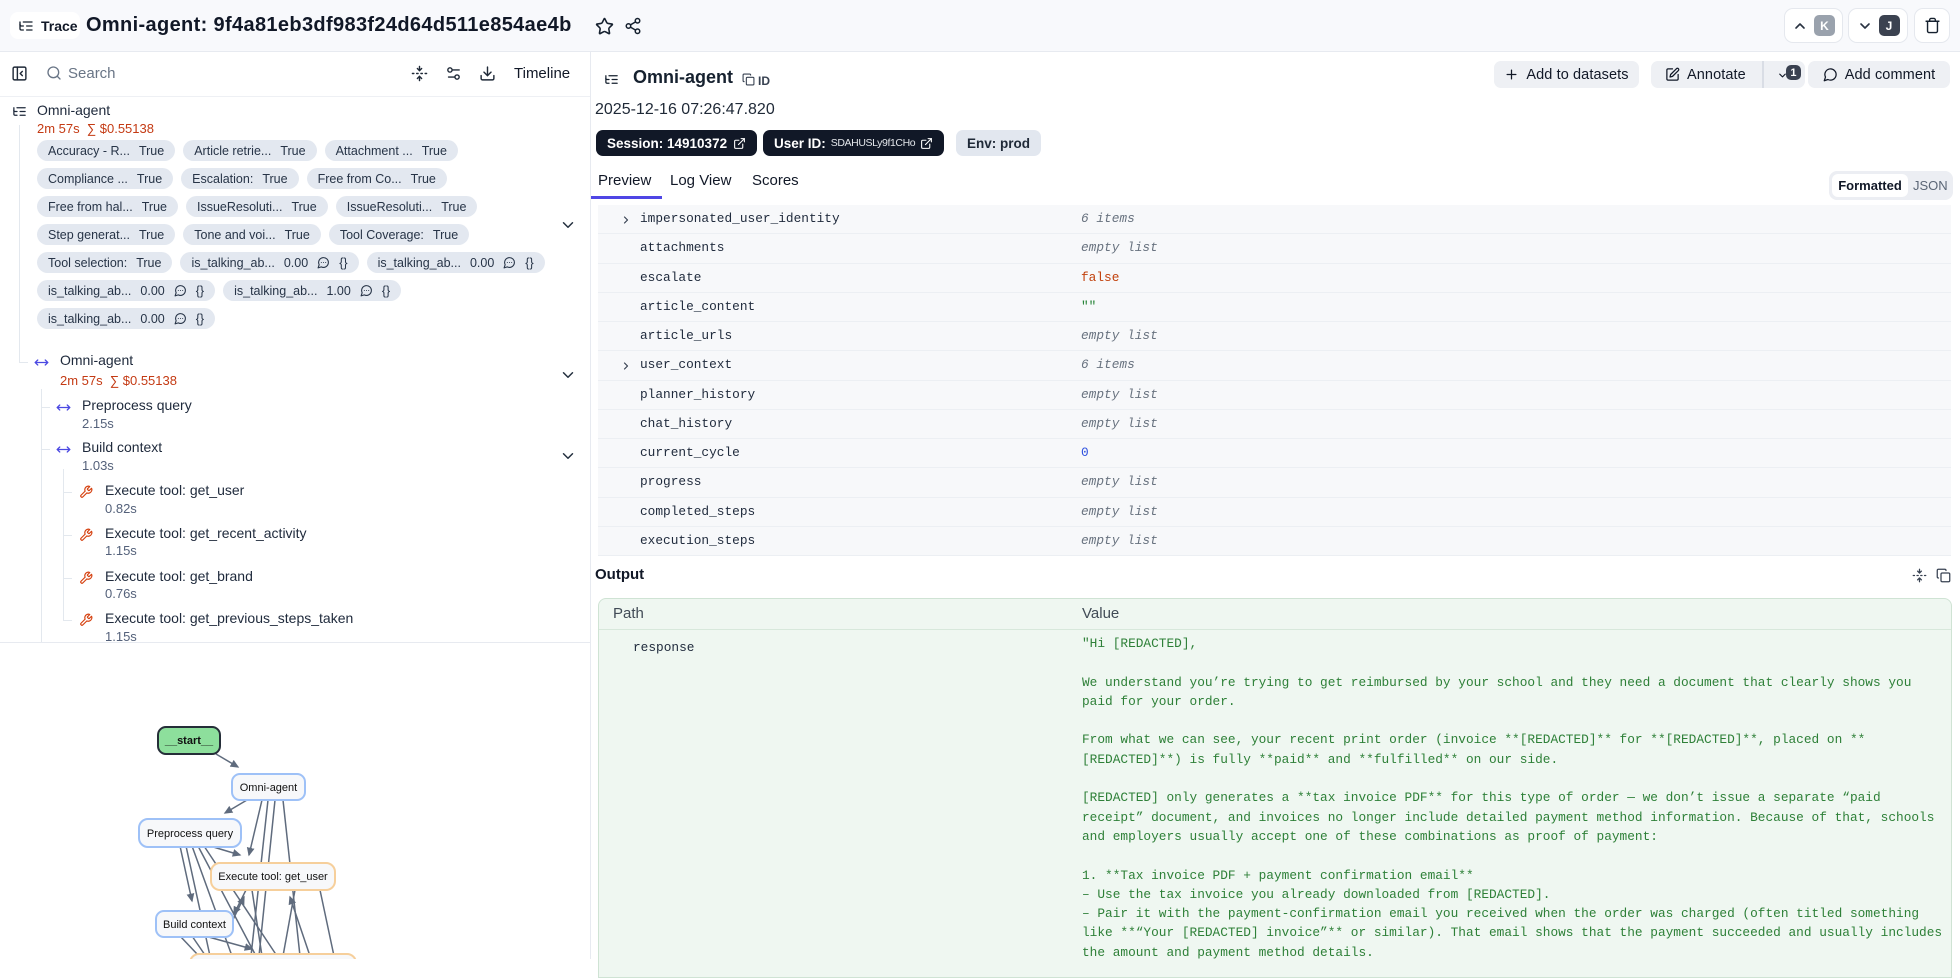 Image resolution: width=1960 pixels, height=978 pixels. I want to click on svg-text: Preprocess query, so click(190, 834).